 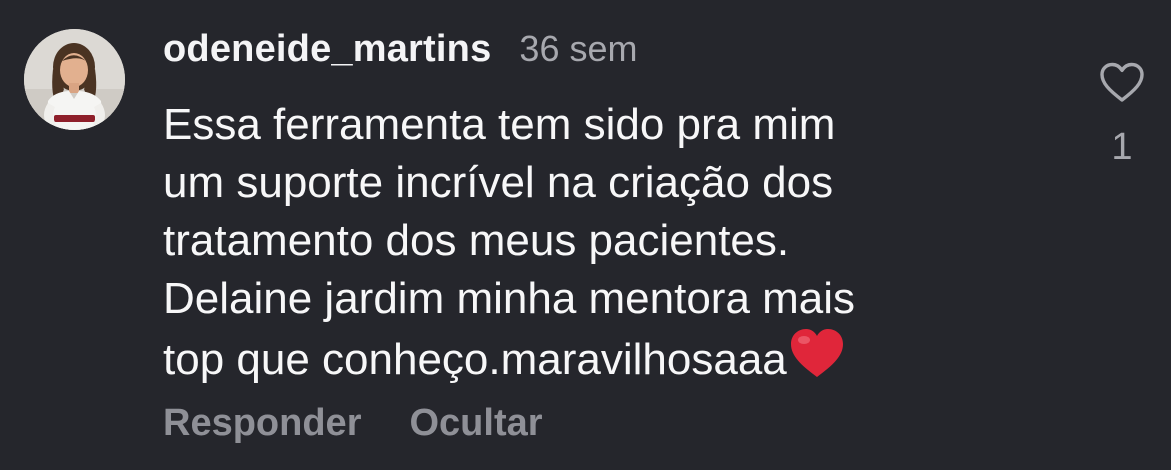 What do you see at coordinates (475, 423) in the screenshot?
I see `hide-button: Ocultar` at bounding box center [475, 423].